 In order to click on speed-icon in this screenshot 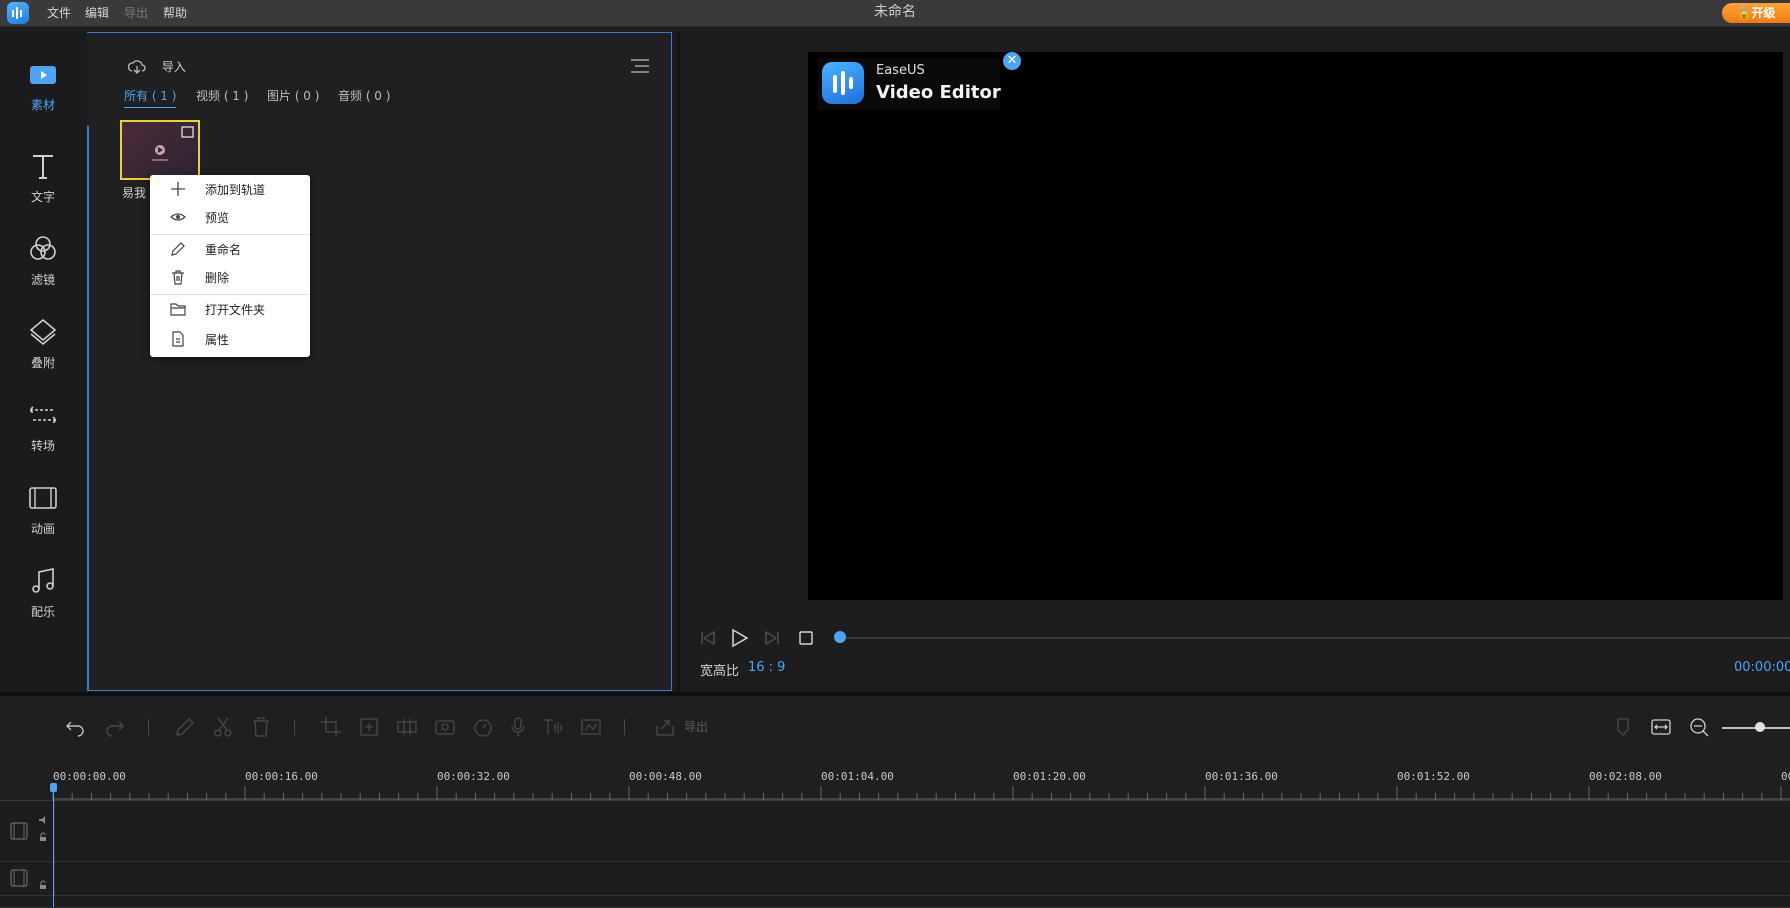, I will do `click(483, 727)`.